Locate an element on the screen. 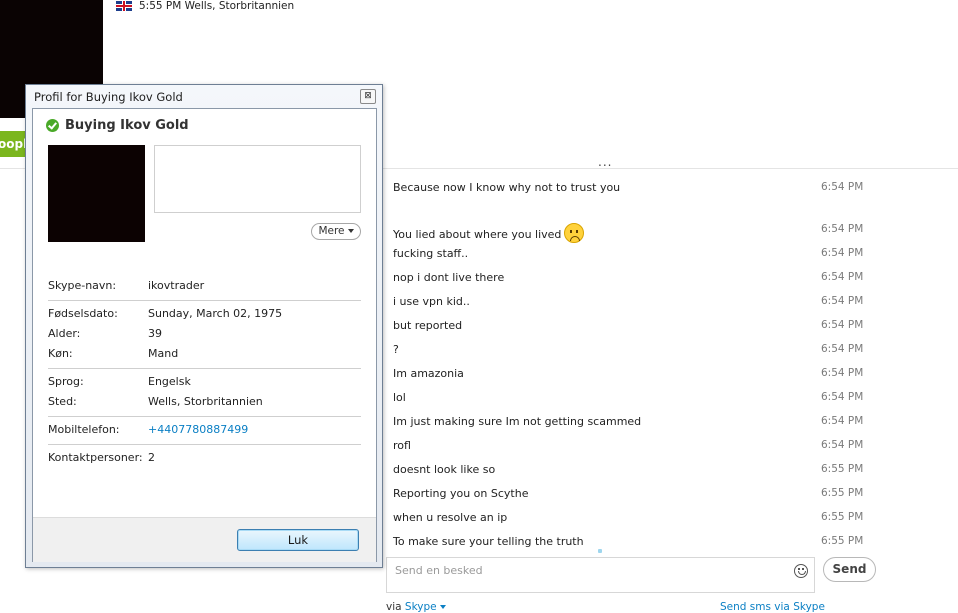  message-text: Im amazonia is located at coordinates (428, 373).